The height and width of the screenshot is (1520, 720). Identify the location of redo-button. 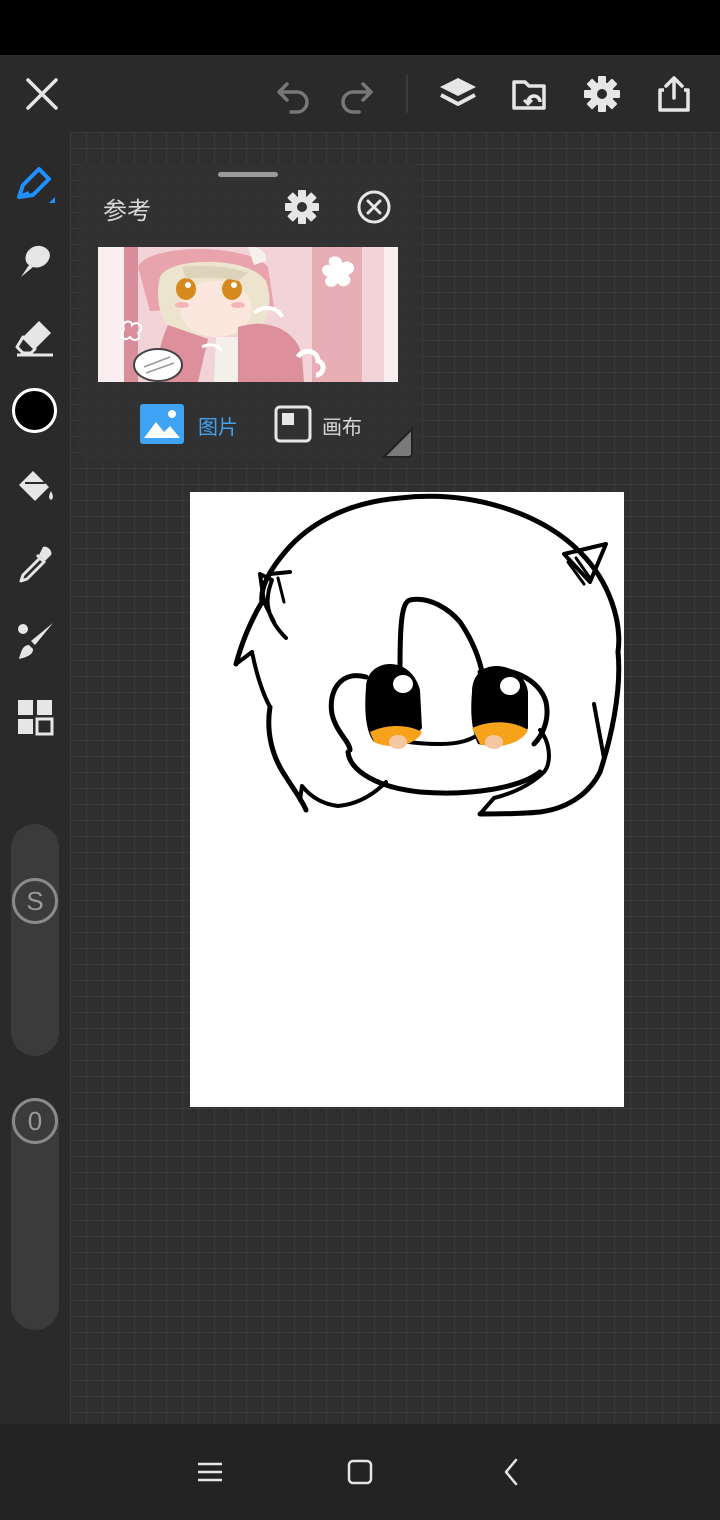
(357, 94).